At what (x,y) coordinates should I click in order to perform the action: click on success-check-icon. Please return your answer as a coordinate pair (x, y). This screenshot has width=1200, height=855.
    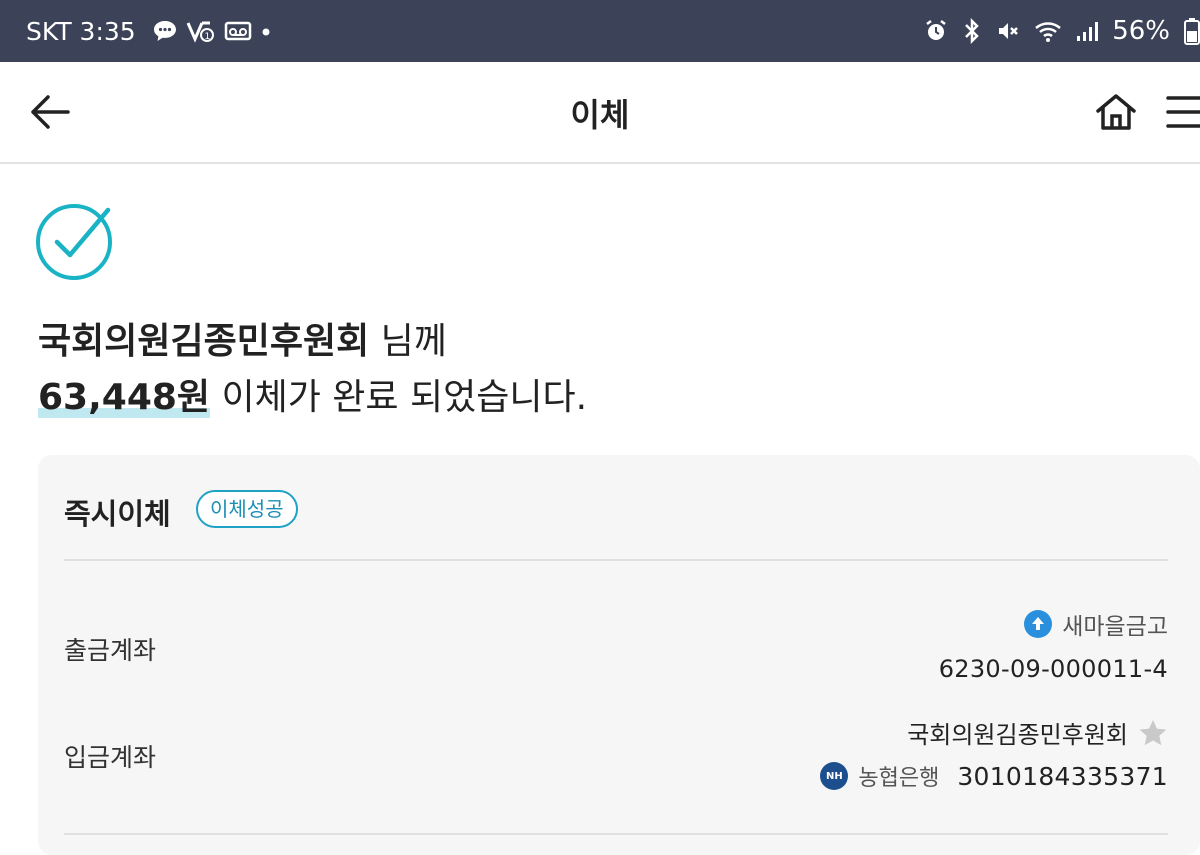
    Looking at the image, I should click on (76, 241).